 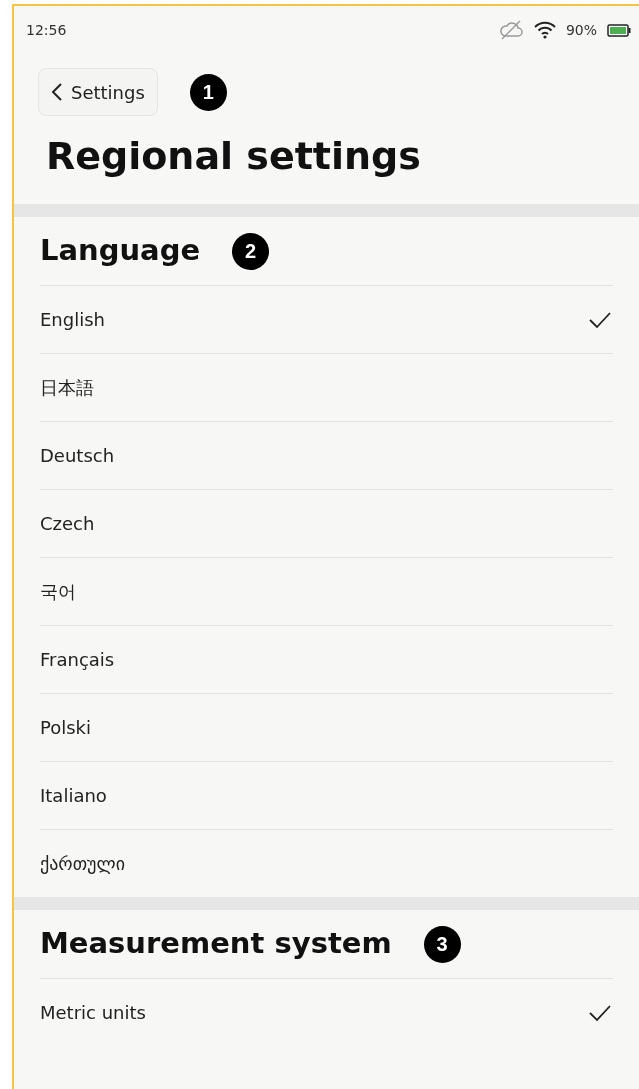 What do you see at coordinates (208, 92) in the screenshot?
I see `callout-marker: 1` at bounding box center [208, 92].